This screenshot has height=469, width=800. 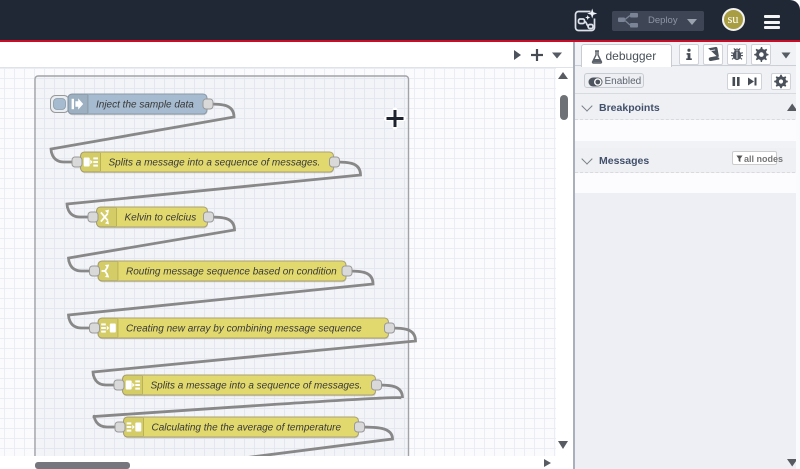 What do you see at coordinates (145, 105) in the screenshot?
I see `svg-text: Inject the sample data` at bounding box center [145, 105].